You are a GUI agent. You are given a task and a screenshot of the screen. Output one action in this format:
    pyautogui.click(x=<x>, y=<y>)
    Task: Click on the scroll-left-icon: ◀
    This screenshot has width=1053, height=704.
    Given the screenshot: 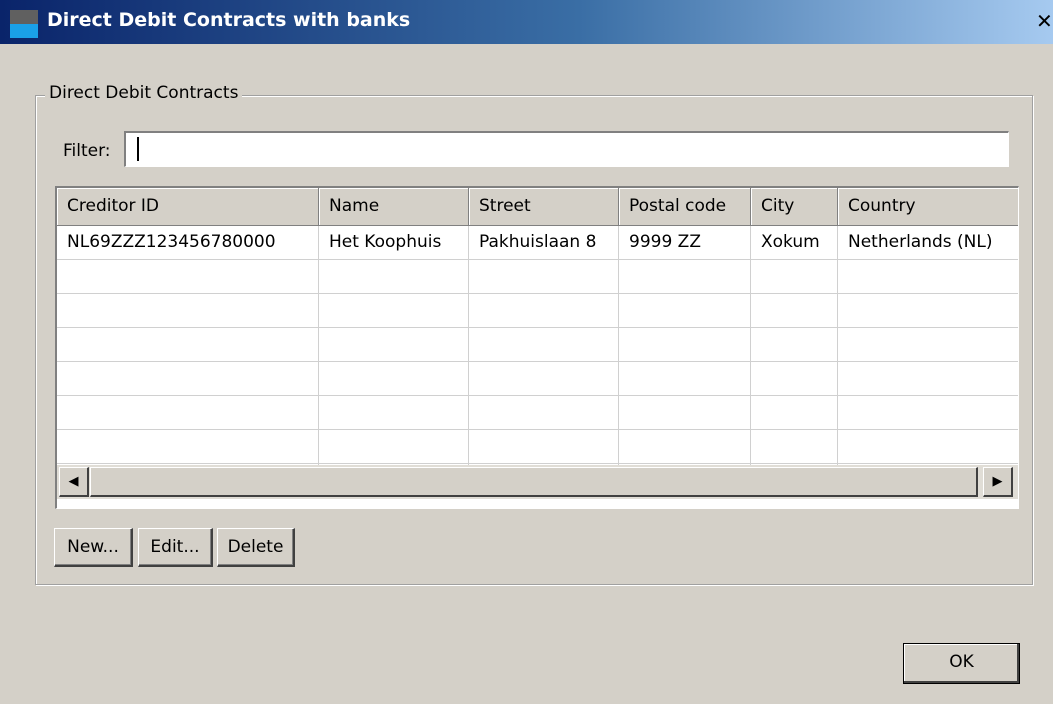 What is the action you would take?
    pyautogui.click(x=74, y=482)
    